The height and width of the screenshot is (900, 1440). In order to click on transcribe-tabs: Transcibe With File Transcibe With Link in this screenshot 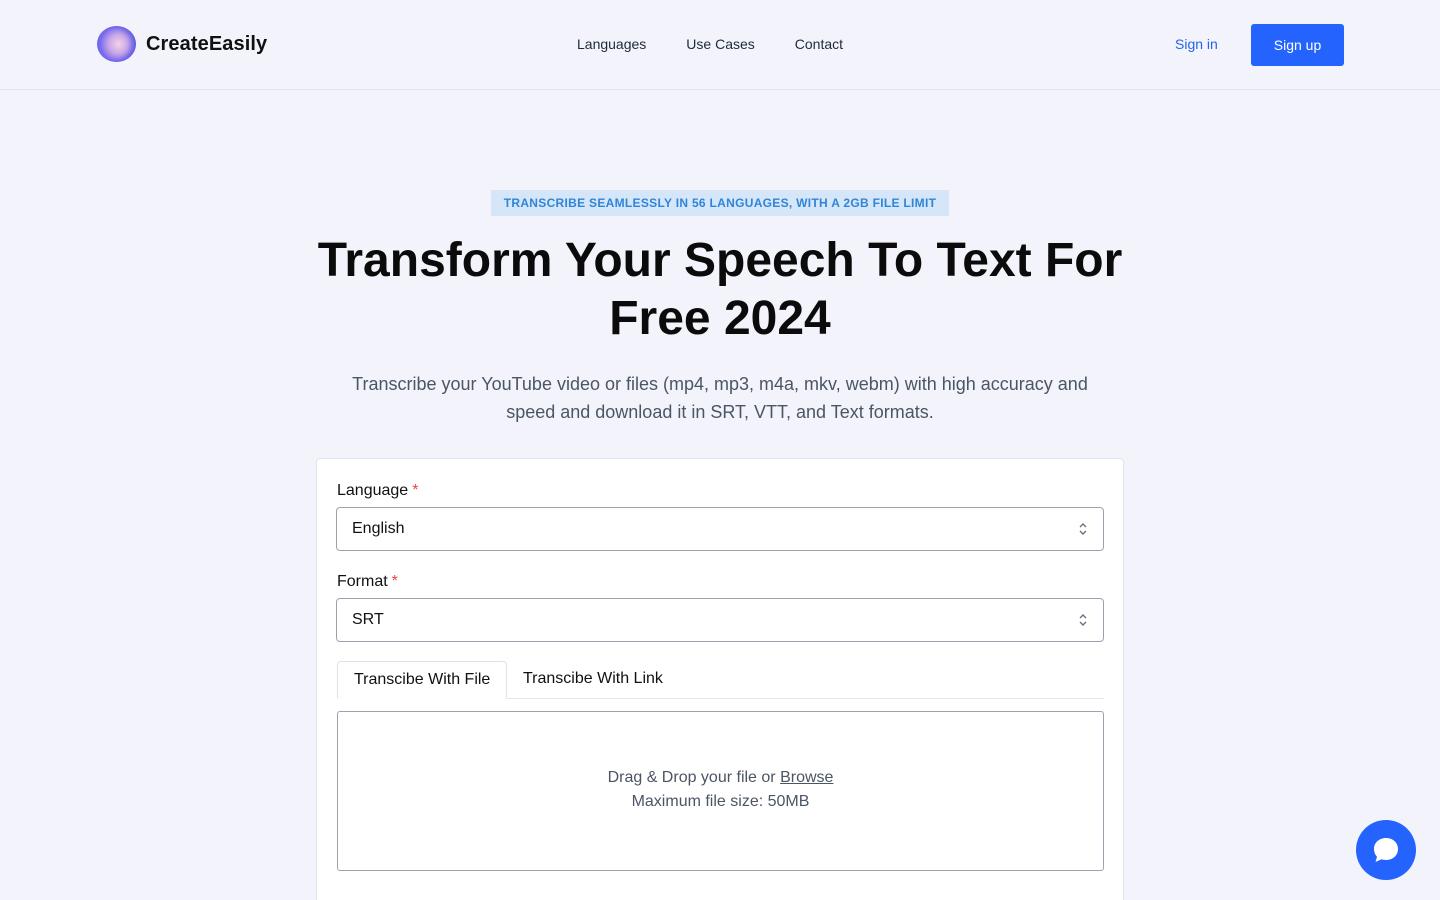, I will do `click(720, 680)`.